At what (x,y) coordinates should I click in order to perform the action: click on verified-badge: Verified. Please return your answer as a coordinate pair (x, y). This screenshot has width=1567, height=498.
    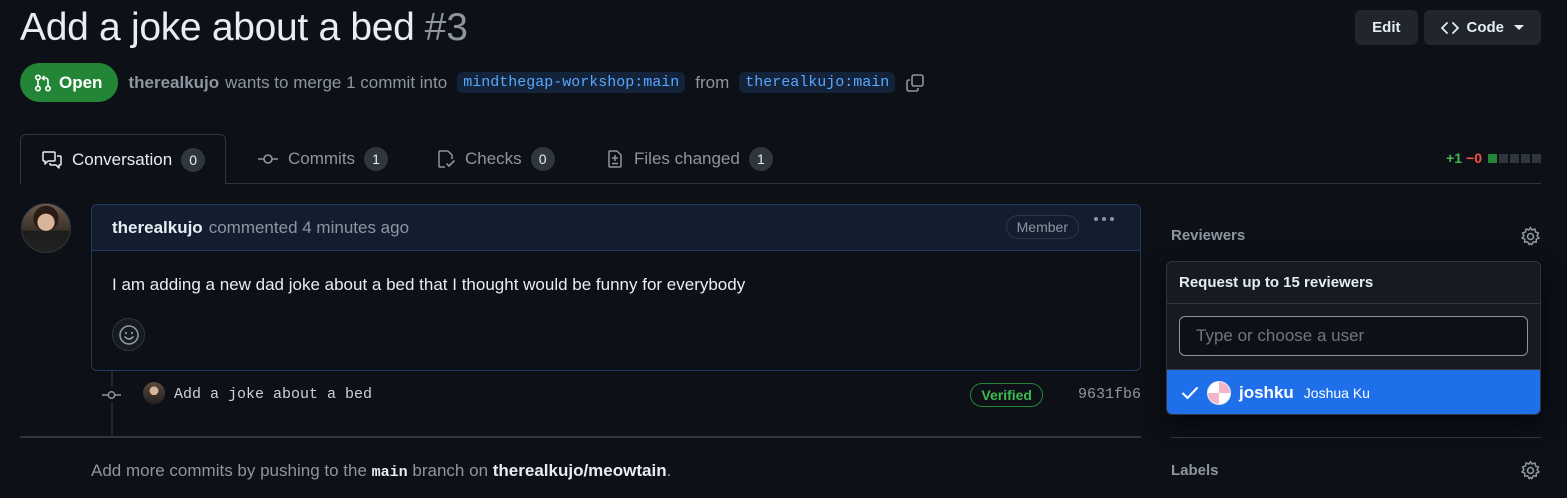
    Looking at the image, I should click on (1006, 395).